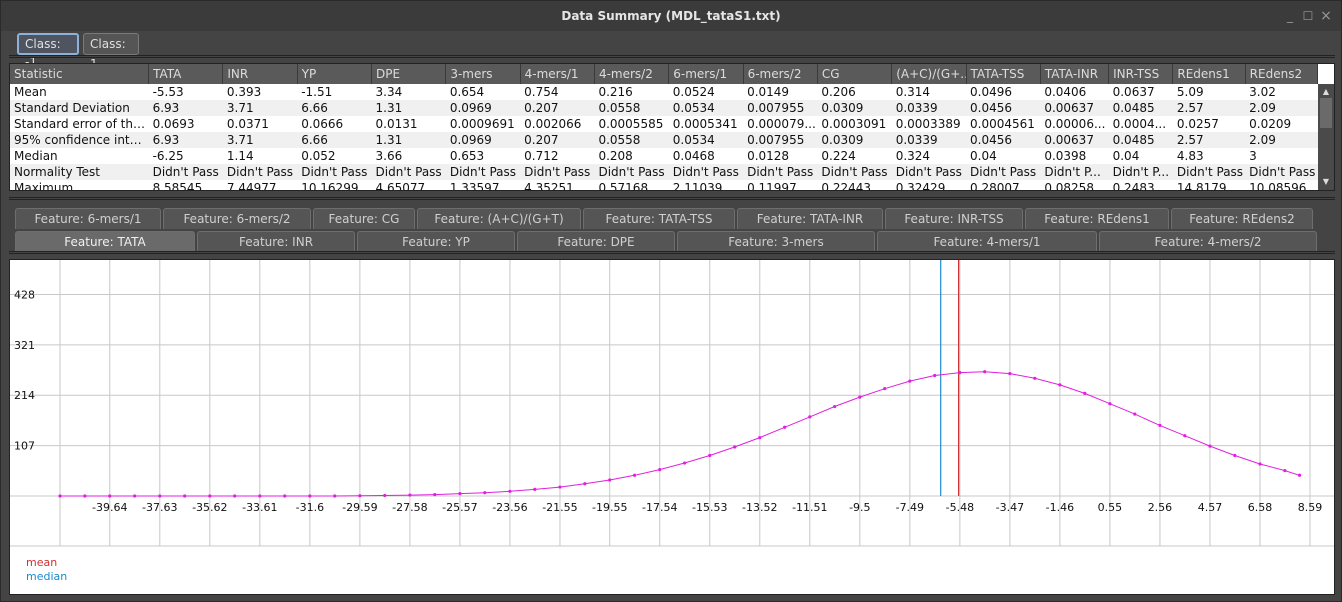 The width and height of the screenshot is (1342, 602). Describe the element at coordinates (499, 218) in the screenshot. I see `tab-feature-a-c-g-t-: Feature: (A+C)/(G+T)` at that location.